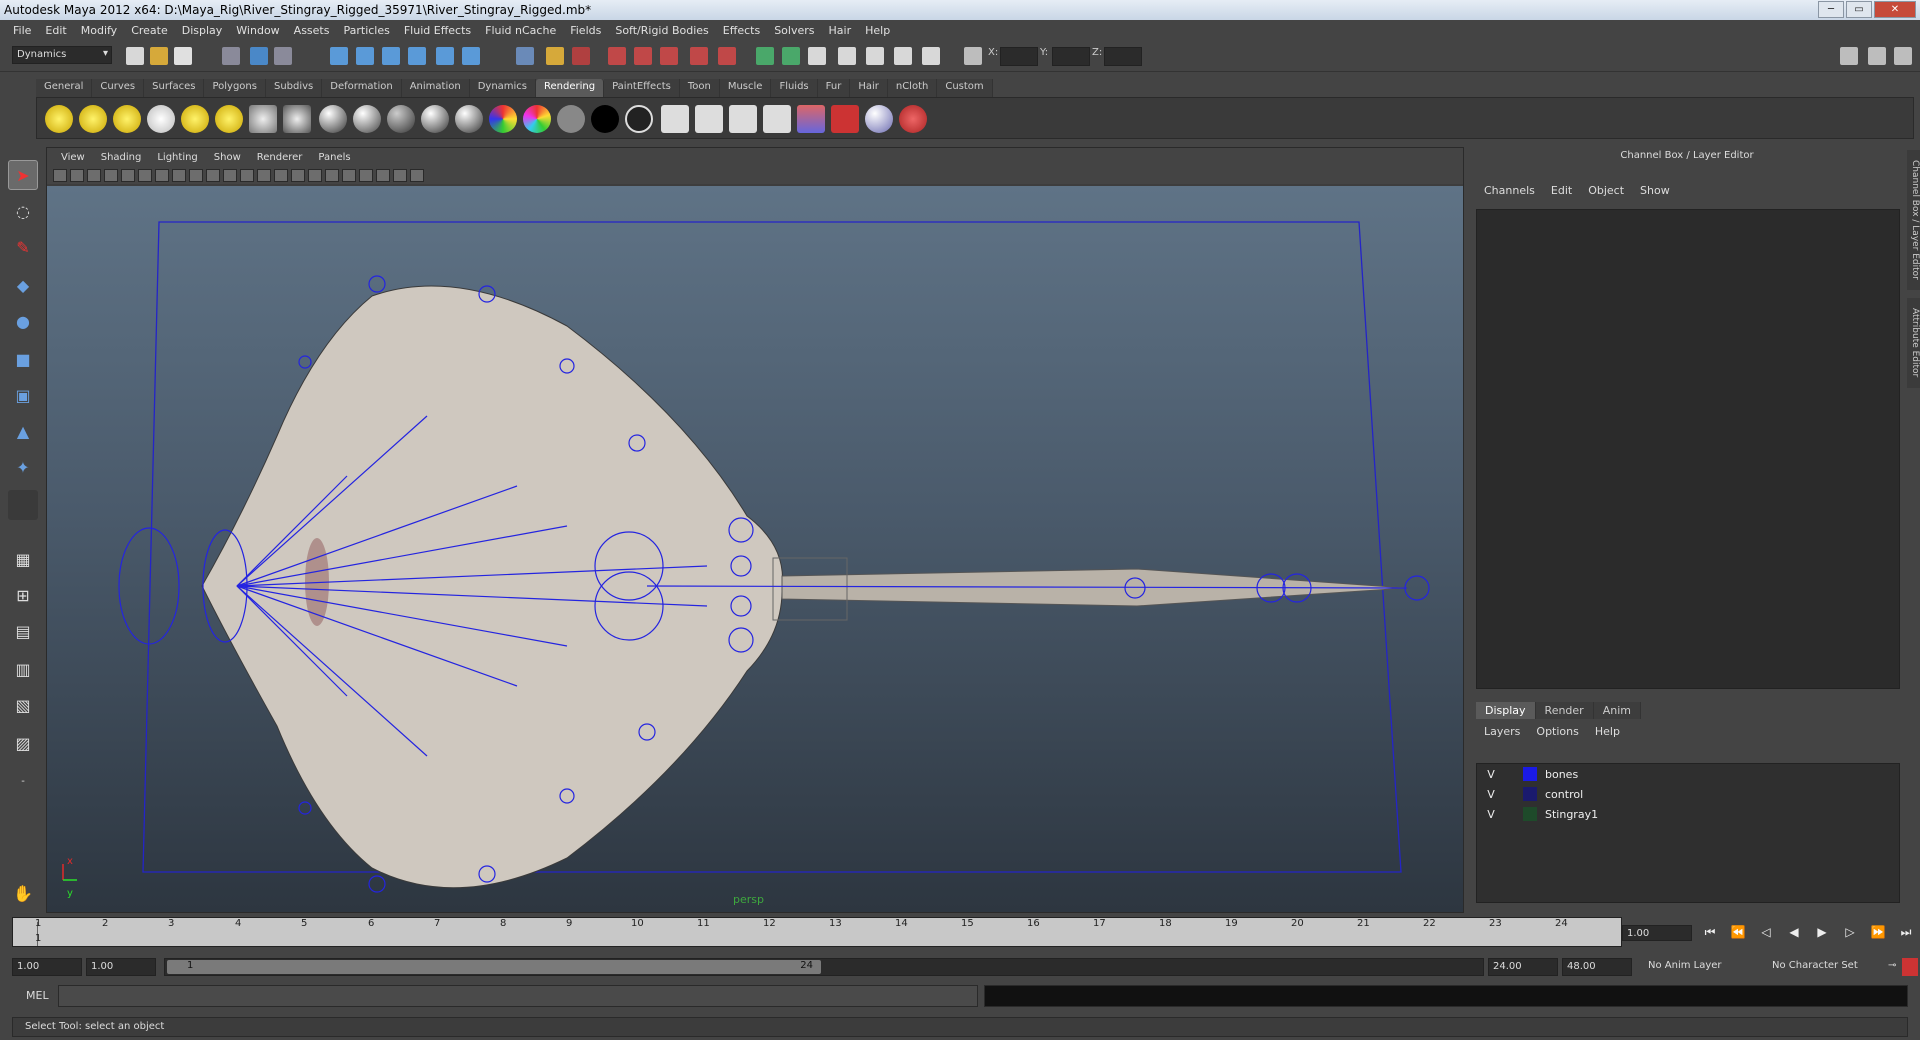 The height and width of the screenshot is (1040, 1920). What do you see at coordinates (183, 56) in the screenshot?
I see `save-scene-icon` at bounding box center [183, 56].